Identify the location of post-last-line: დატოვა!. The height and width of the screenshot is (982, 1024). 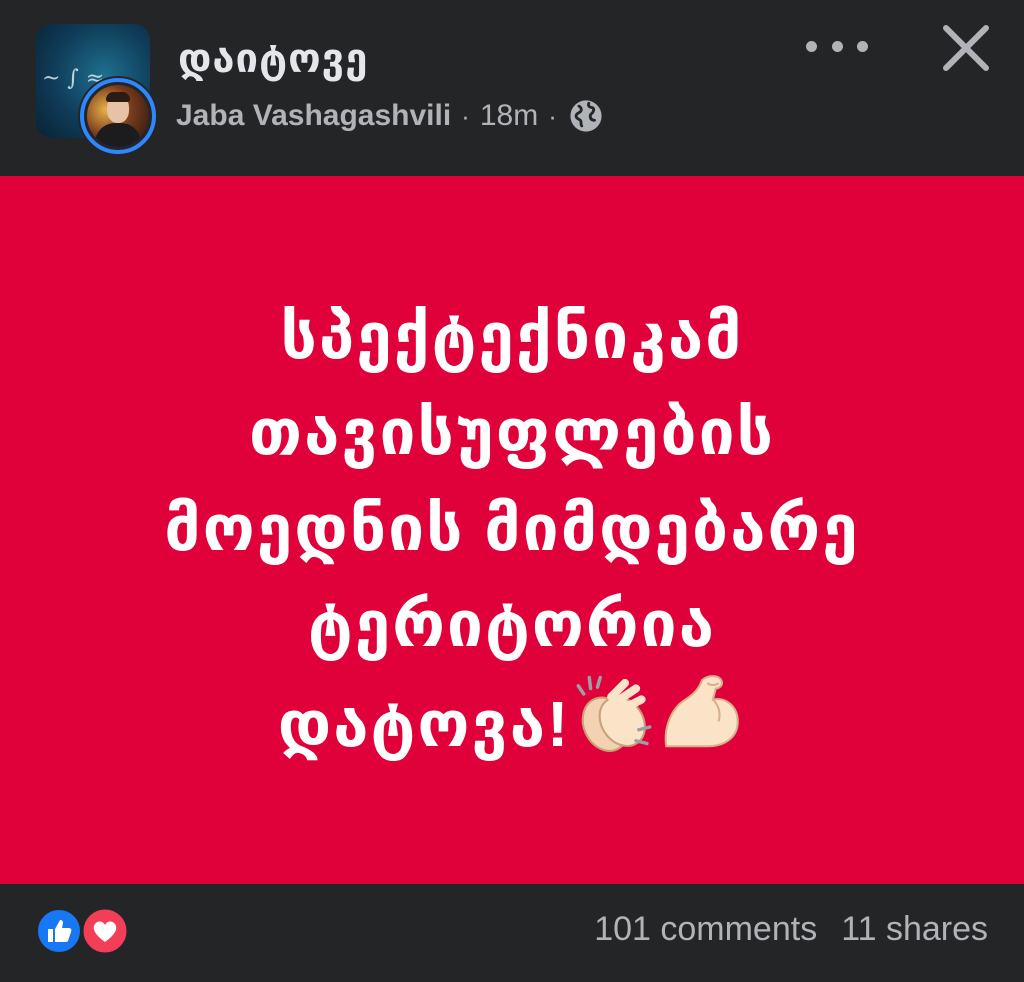
(512, 722).